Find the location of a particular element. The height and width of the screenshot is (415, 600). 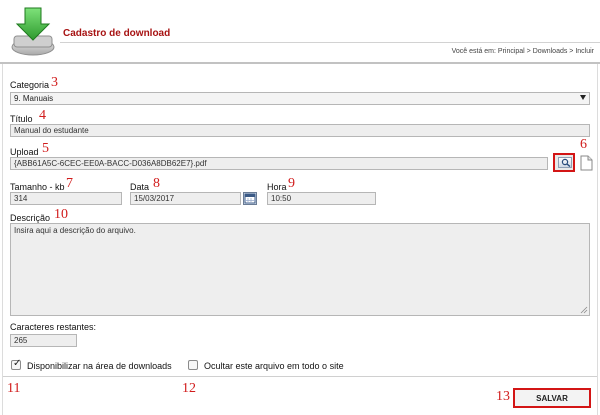

categoria-selected-value: 9. Manuais is located at coordinates (34, 98).